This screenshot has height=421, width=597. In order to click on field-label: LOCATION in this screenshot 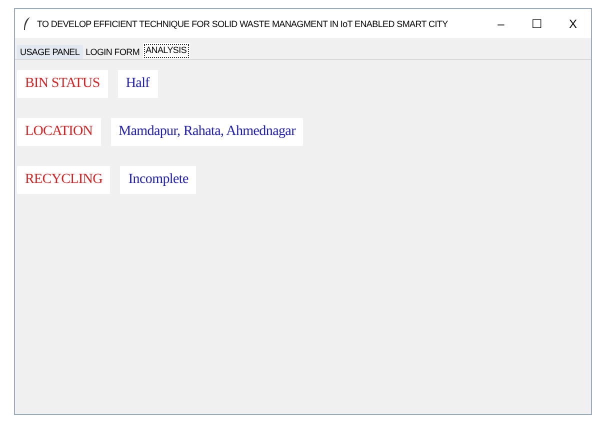, I will do `click(59, 132)`.